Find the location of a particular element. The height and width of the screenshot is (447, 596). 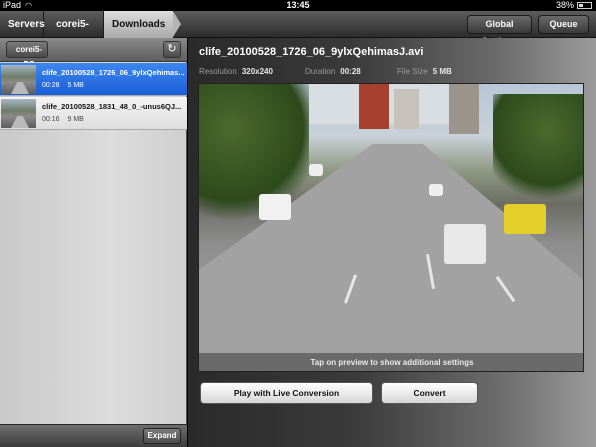

expand-button: Expand is located at coordinates (162, 436).